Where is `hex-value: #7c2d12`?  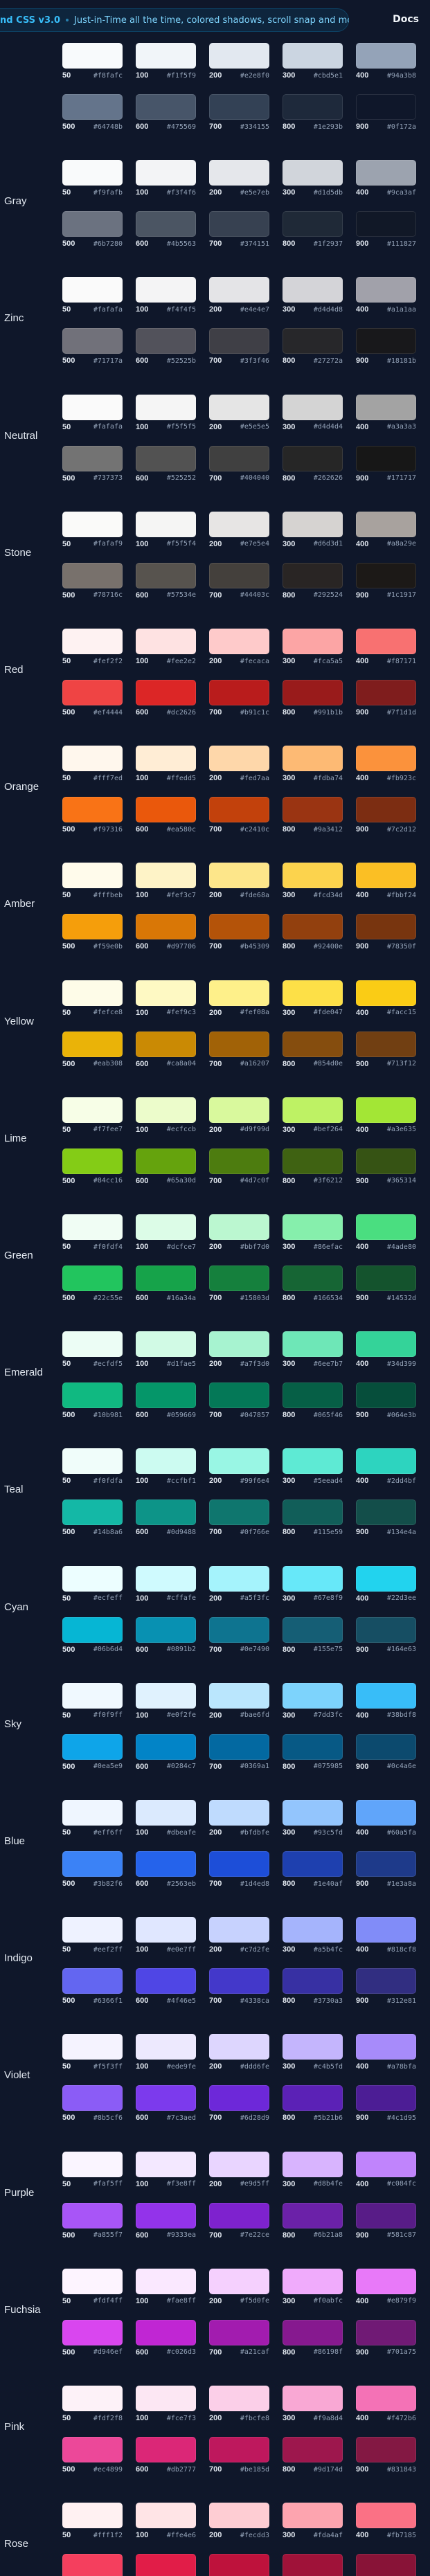
hex-value: #7c2d12 is located at coordinates (401, 830).